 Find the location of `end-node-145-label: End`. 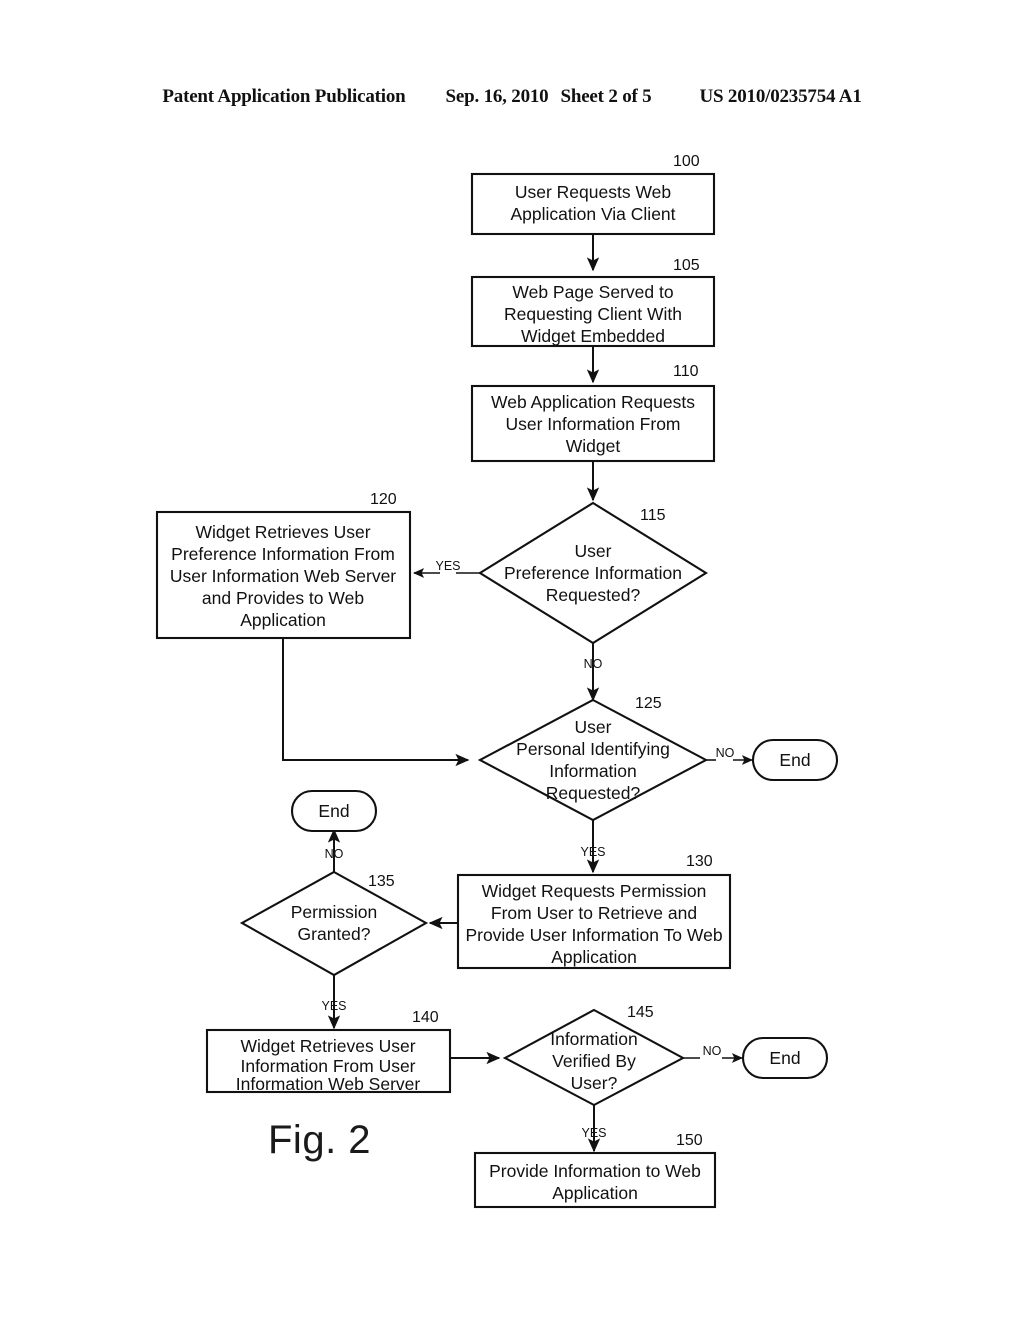

end-node-145-label: End is located at coordinates (784, 1058).